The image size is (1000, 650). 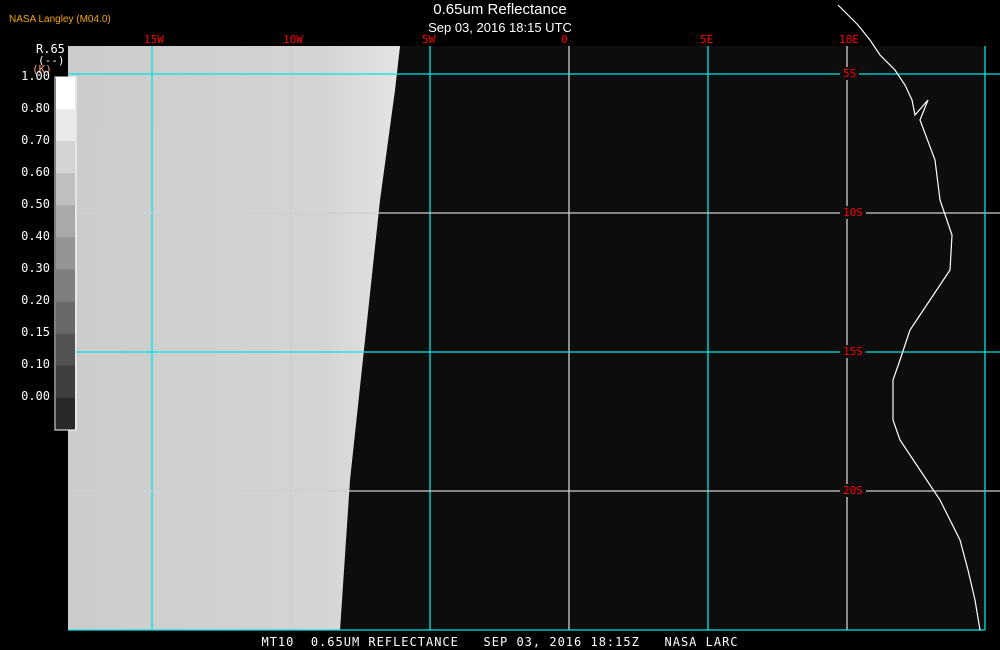 I want to click on colorbar-tick: 0.00, so click(x=35, y=396).